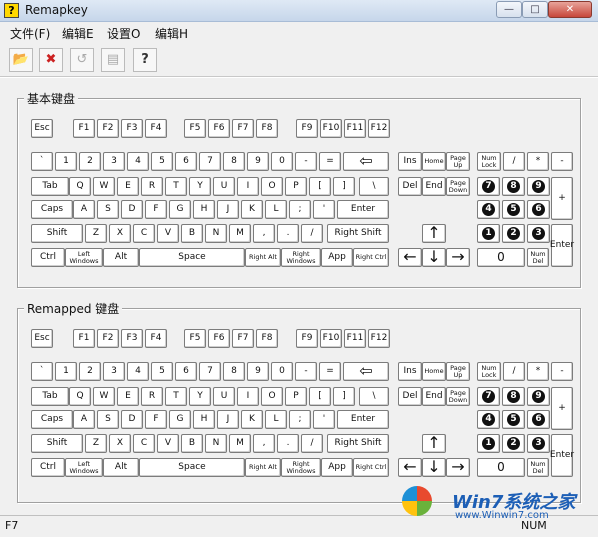 Image resolution: width=598 pixels, height=537 pixels. What do you see at coordinates (458, 371) in the screenshot?
I see `key-page-up: Page Up` at bounding box center [458, 371].